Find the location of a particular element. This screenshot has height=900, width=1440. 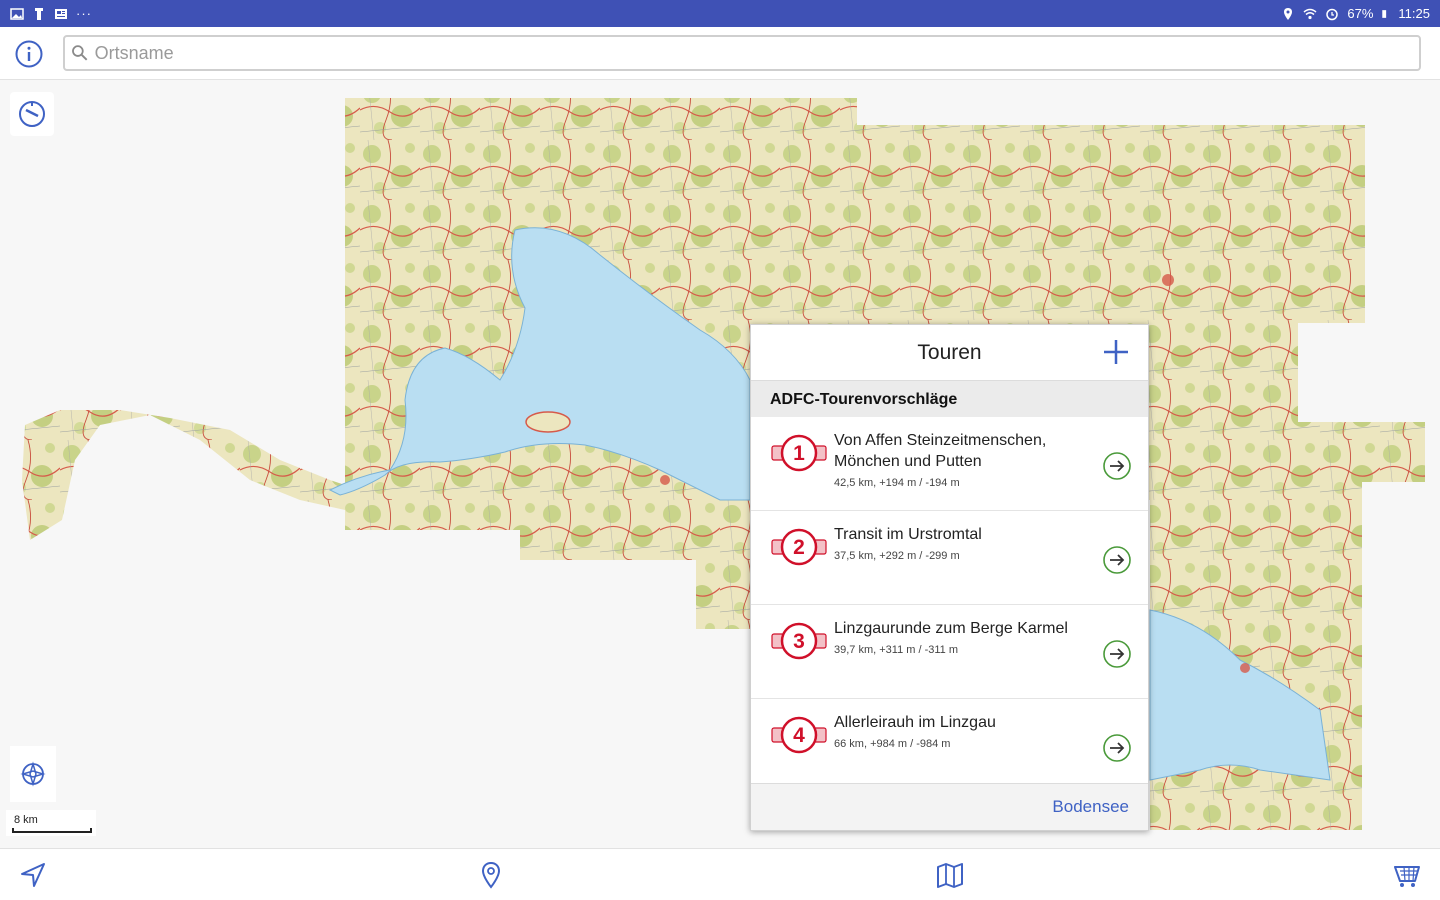

gallery-icon is located at coordinates (17, 13).